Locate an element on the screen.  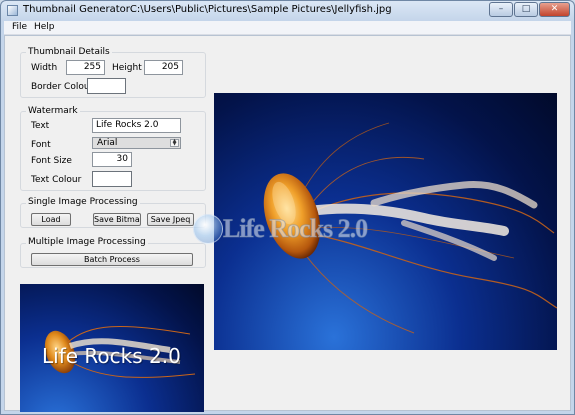
maximize-button: □ is located at coordinates (526, 9).